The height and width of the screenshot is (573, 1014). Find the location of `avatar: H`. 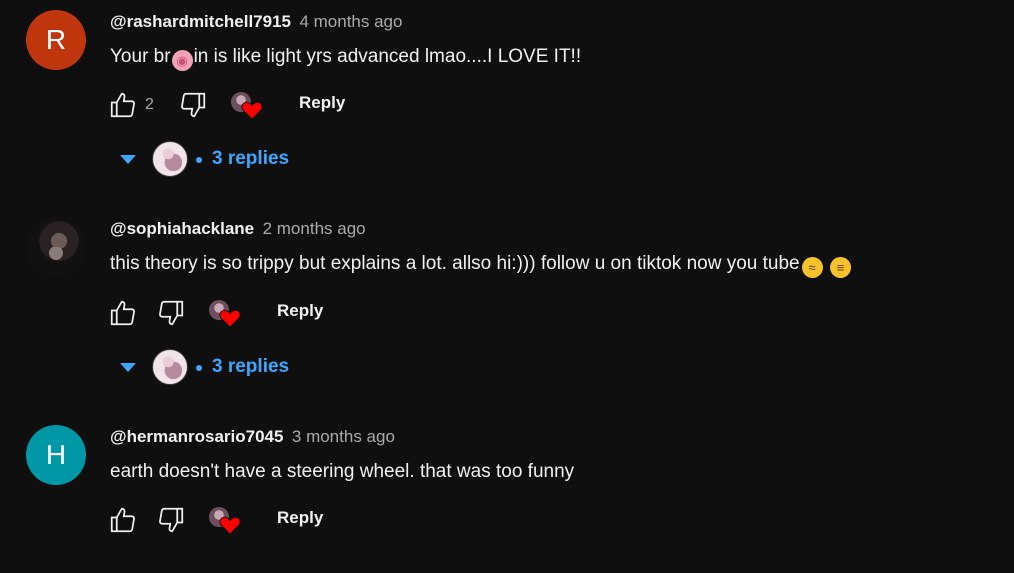

avatar: H is located at coordinates (56, 455).